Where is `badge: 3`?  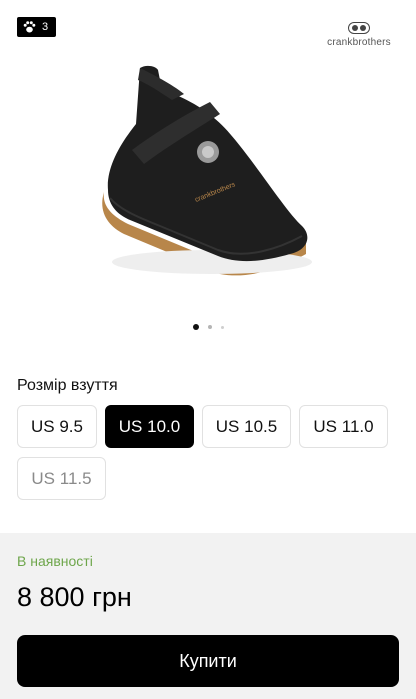
badge: 3 is located at coordinates (37, 27).